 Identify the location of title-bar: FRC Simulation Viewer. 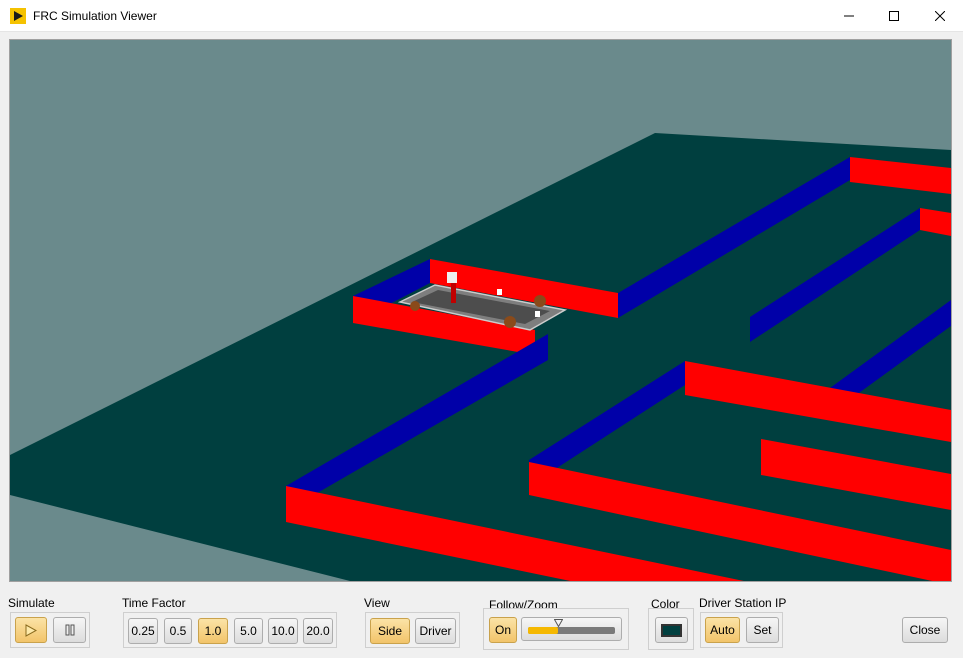
(481, 16).